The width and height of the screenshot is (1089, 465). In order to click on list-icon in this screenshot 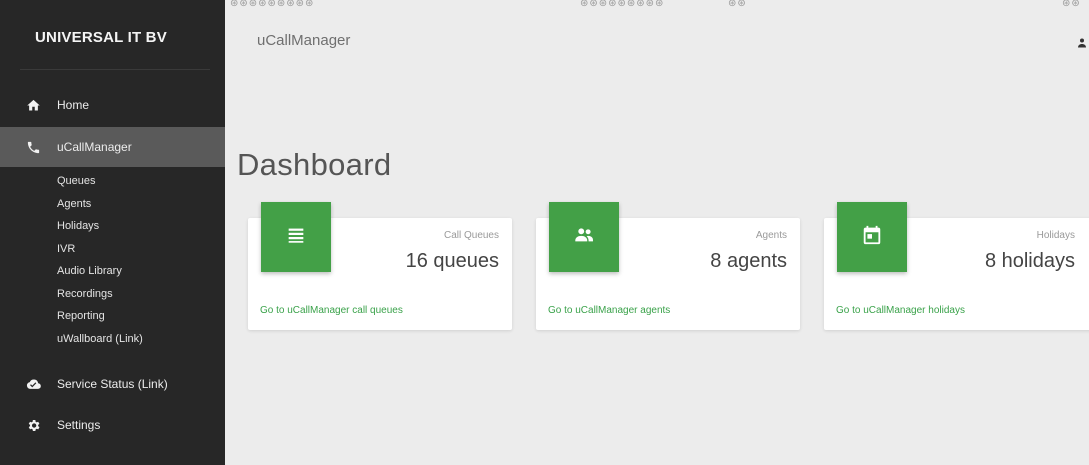, I will do `click(296, 237)`.